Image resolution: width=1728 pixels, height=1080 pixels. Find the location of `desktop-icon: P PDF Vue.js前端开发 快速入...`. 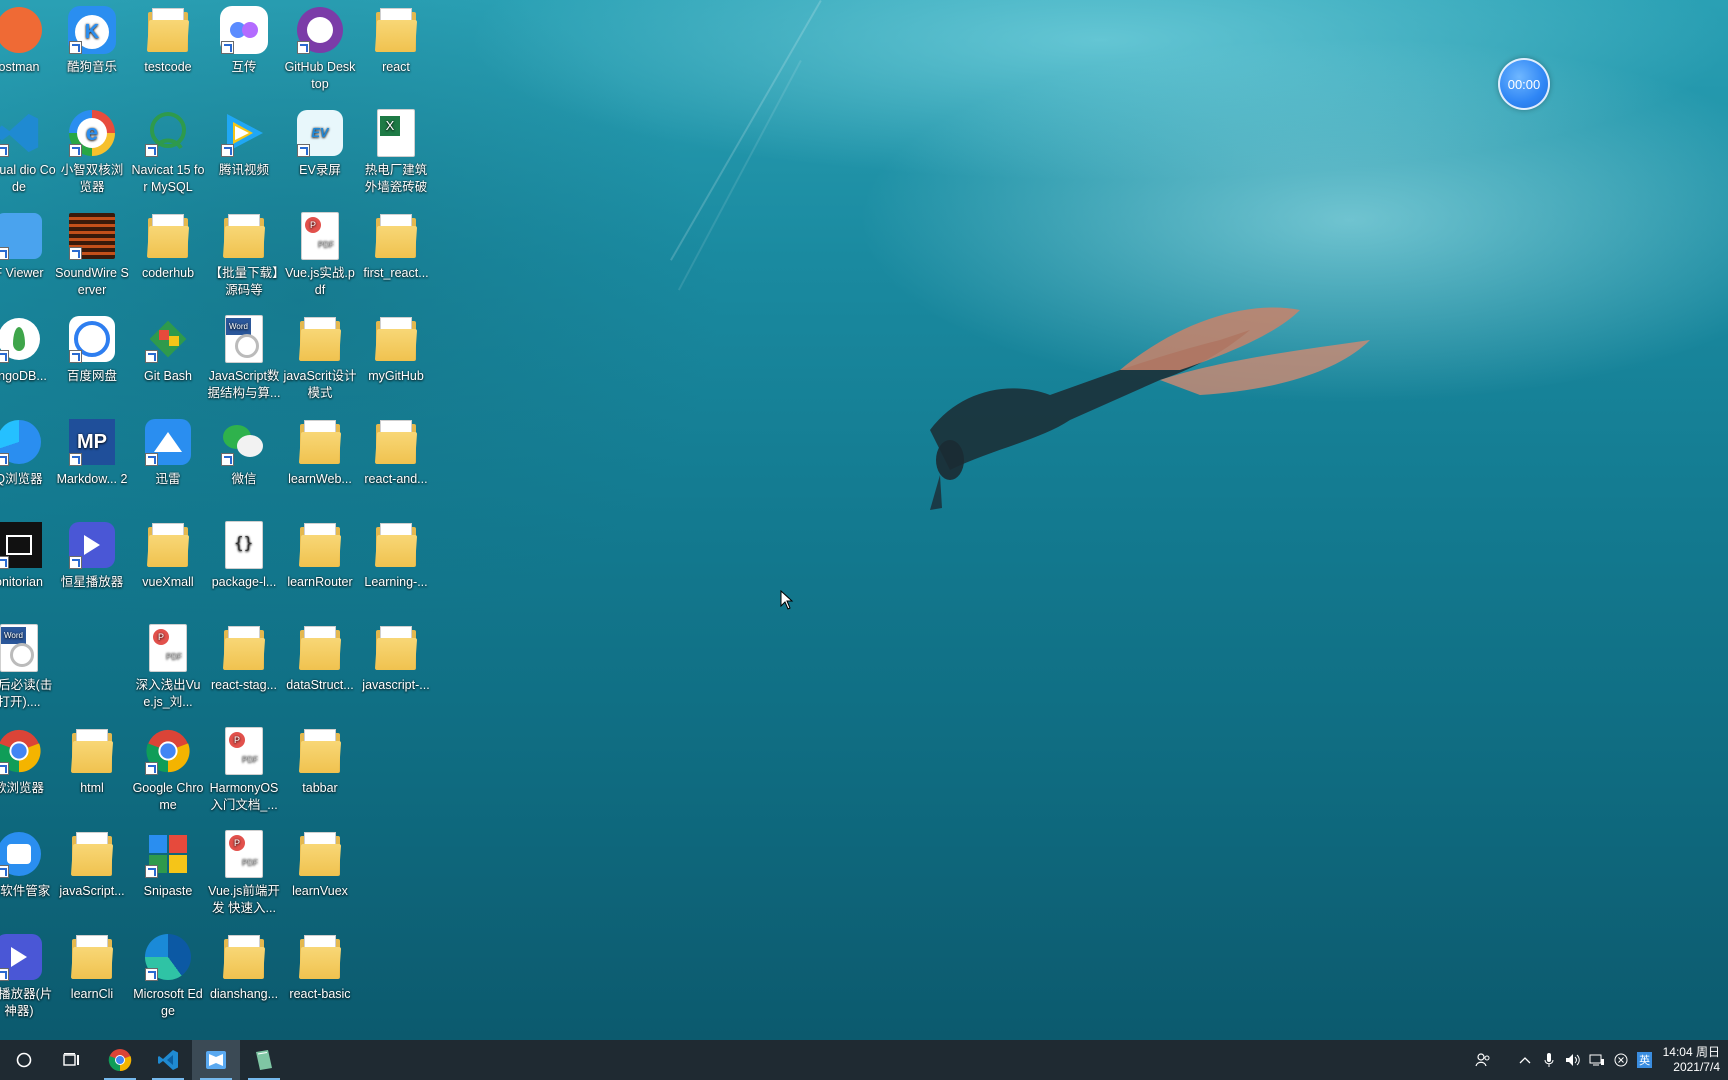

desktop-icon: P PDF Vue.js前端开发 快速入... is located at coordinates (244, 870).